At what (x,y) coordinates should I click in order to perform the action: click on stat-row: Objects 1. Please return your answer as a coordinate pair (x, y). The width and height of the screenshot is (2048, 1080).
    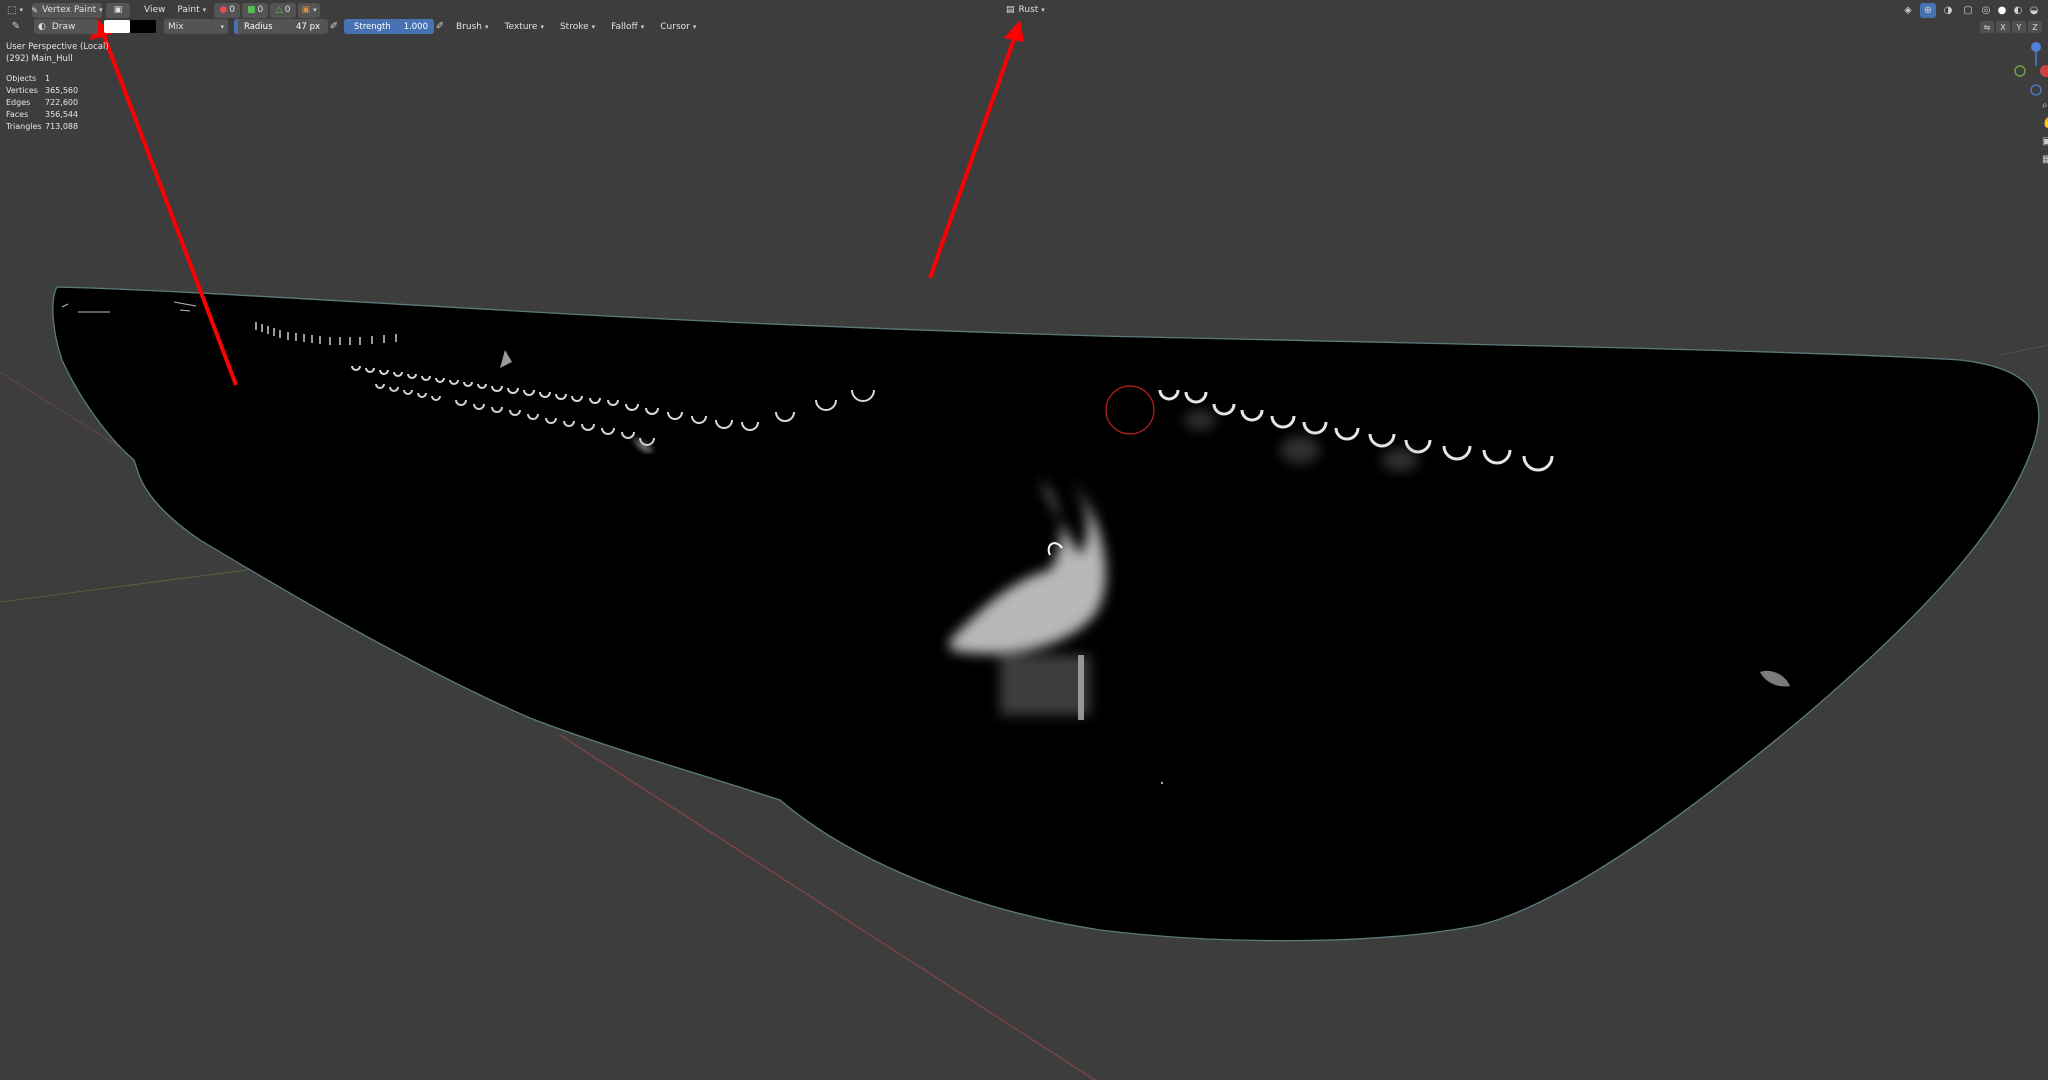
    Looking at the image, I should click on (28, 78).